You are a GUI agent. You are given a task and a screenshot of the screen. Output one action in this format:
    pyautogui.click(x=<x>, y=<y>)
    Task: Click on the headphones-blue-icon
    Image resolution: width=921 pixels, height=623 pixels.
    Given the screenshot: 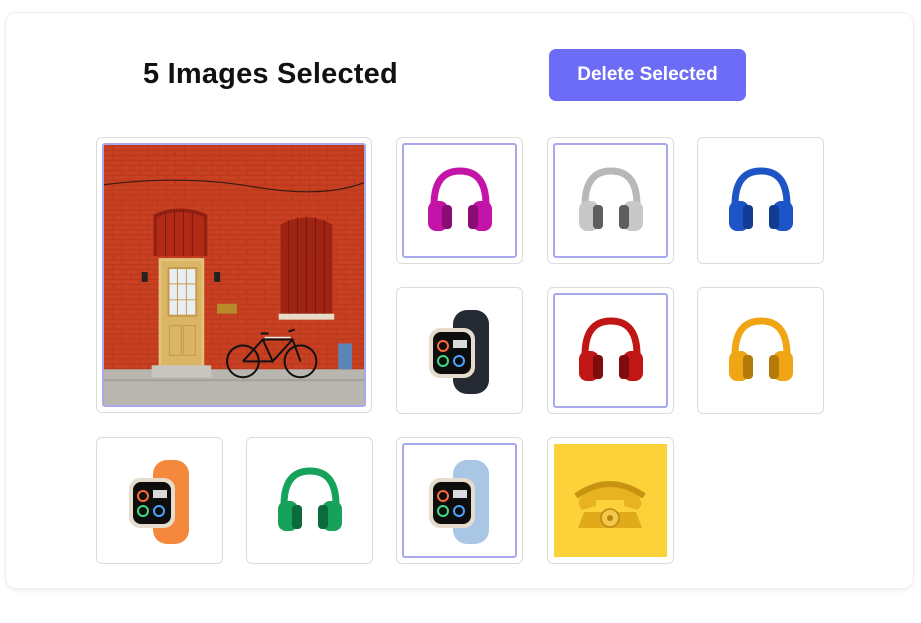 What is the action you would take?
    pyautogui.click(x=760, y=200)
    